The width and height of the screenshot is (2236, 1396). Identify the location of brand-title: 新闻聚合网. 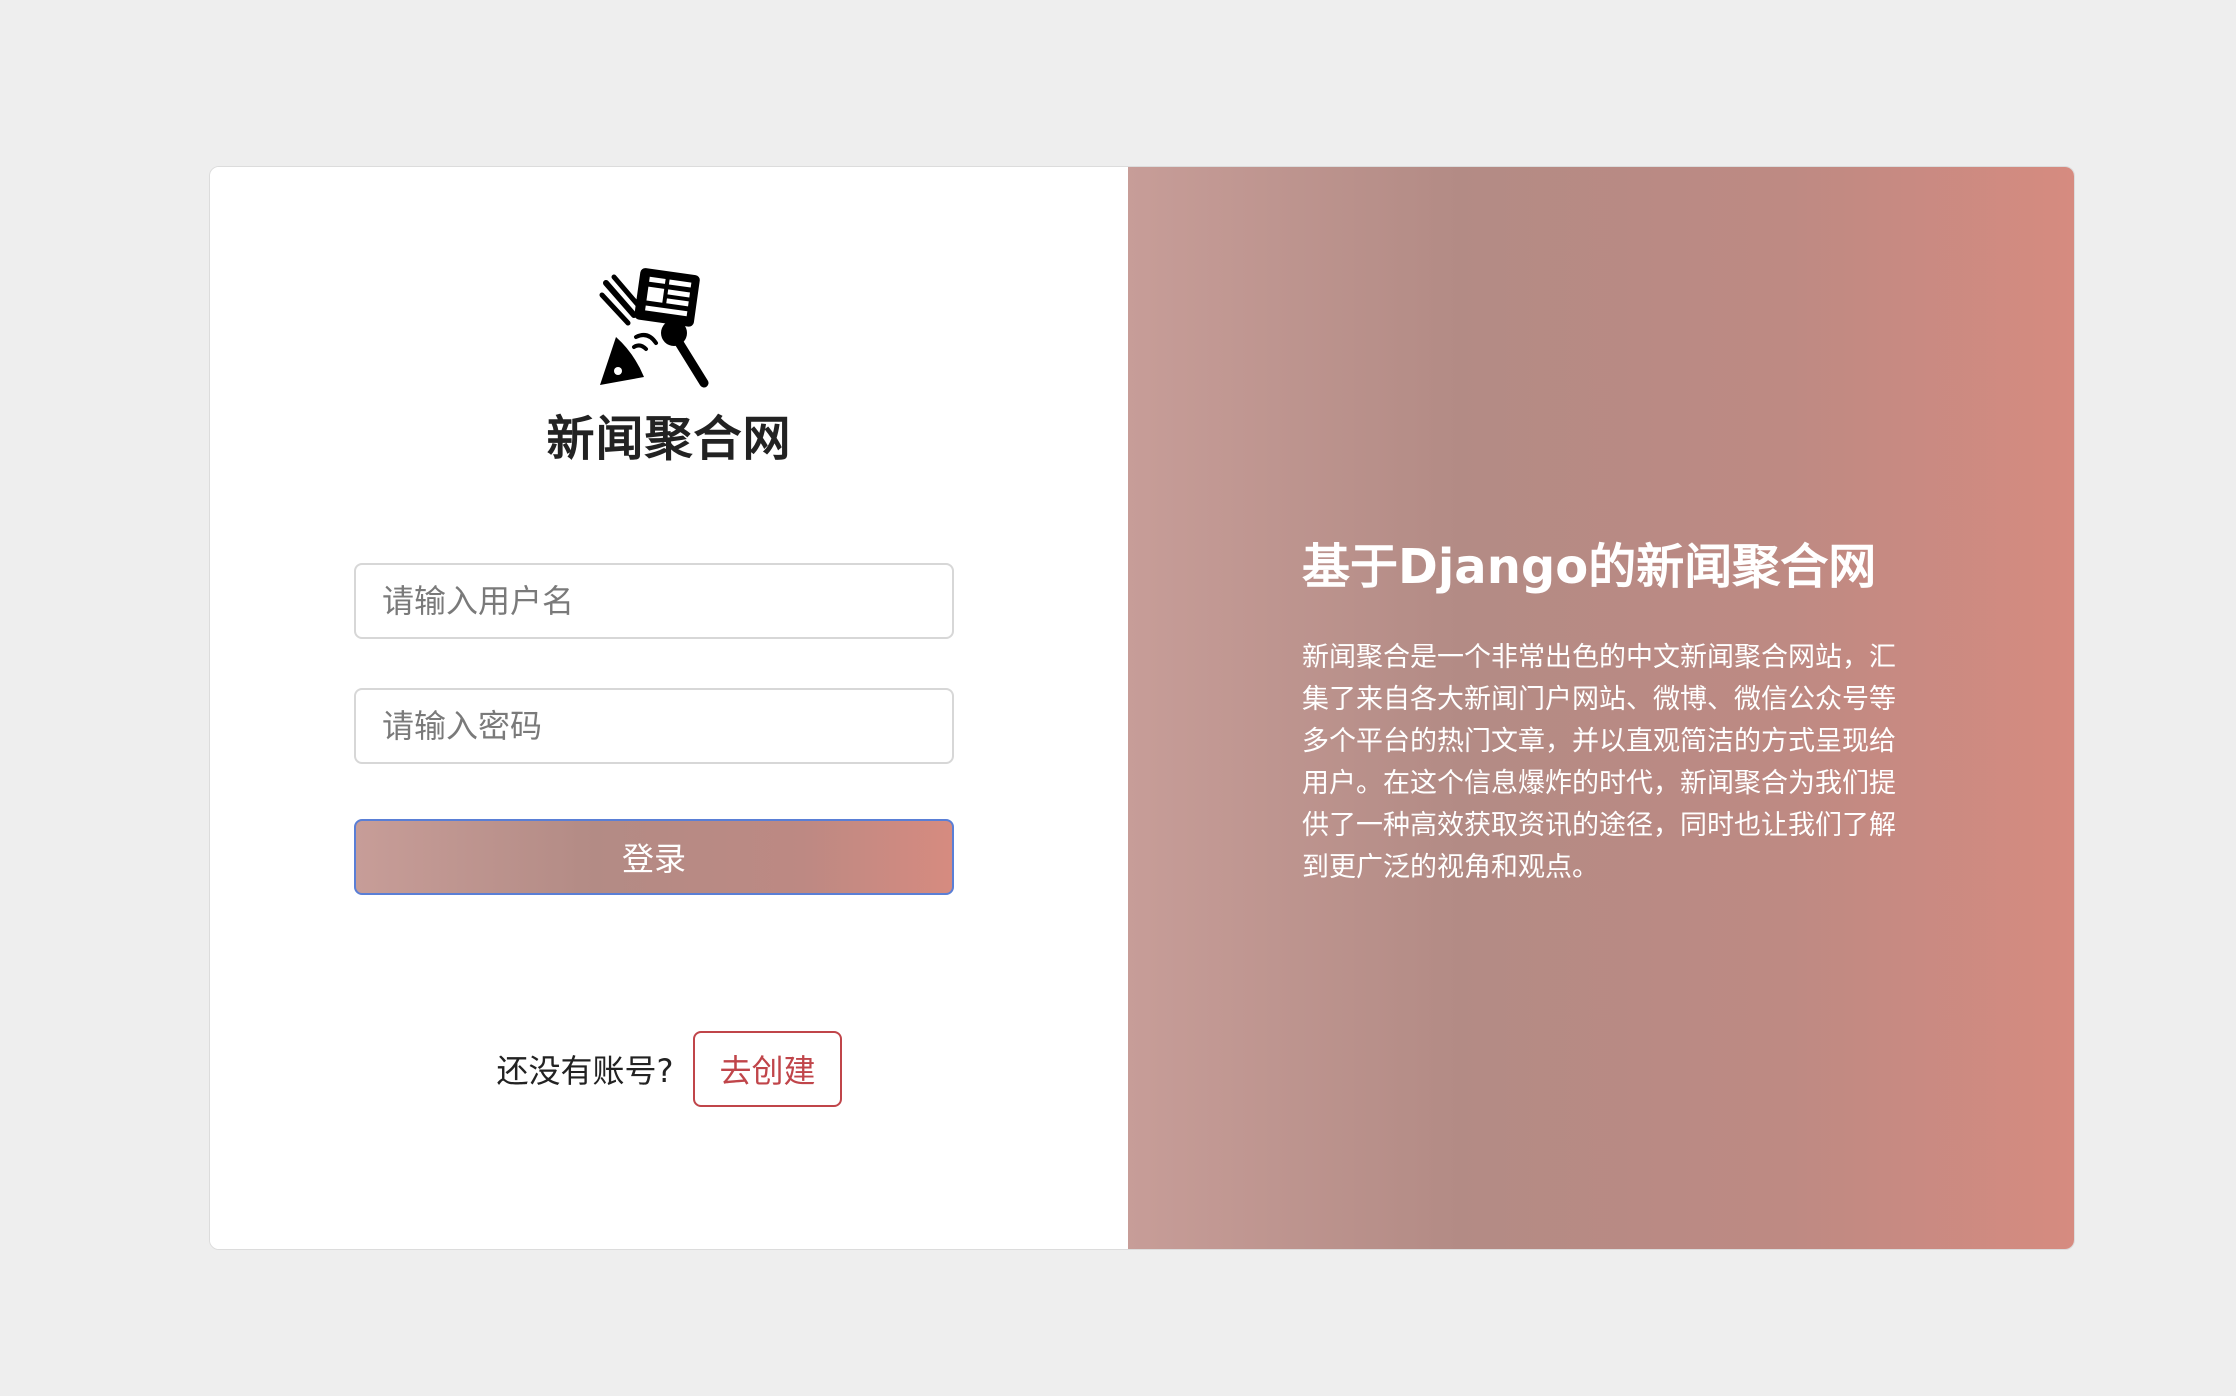
(669, 439).